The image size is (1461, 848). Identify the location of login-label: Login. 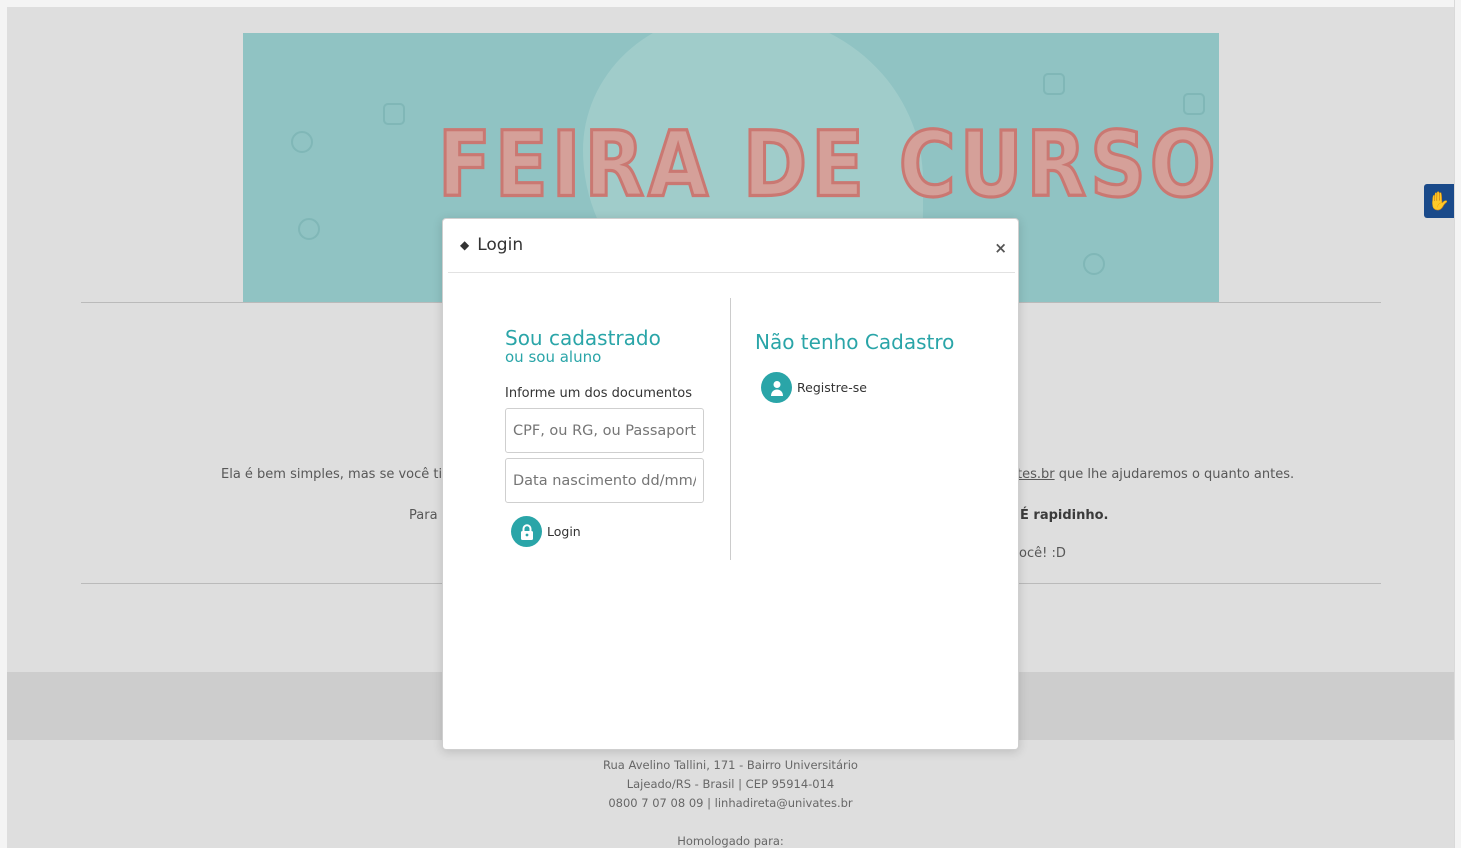
(564, 531).